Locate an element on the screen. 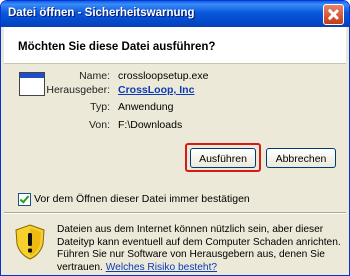 The width and height of the screenshot is (350, 276). cancel-button: Abbrechen is located at coordinates (301, 158).